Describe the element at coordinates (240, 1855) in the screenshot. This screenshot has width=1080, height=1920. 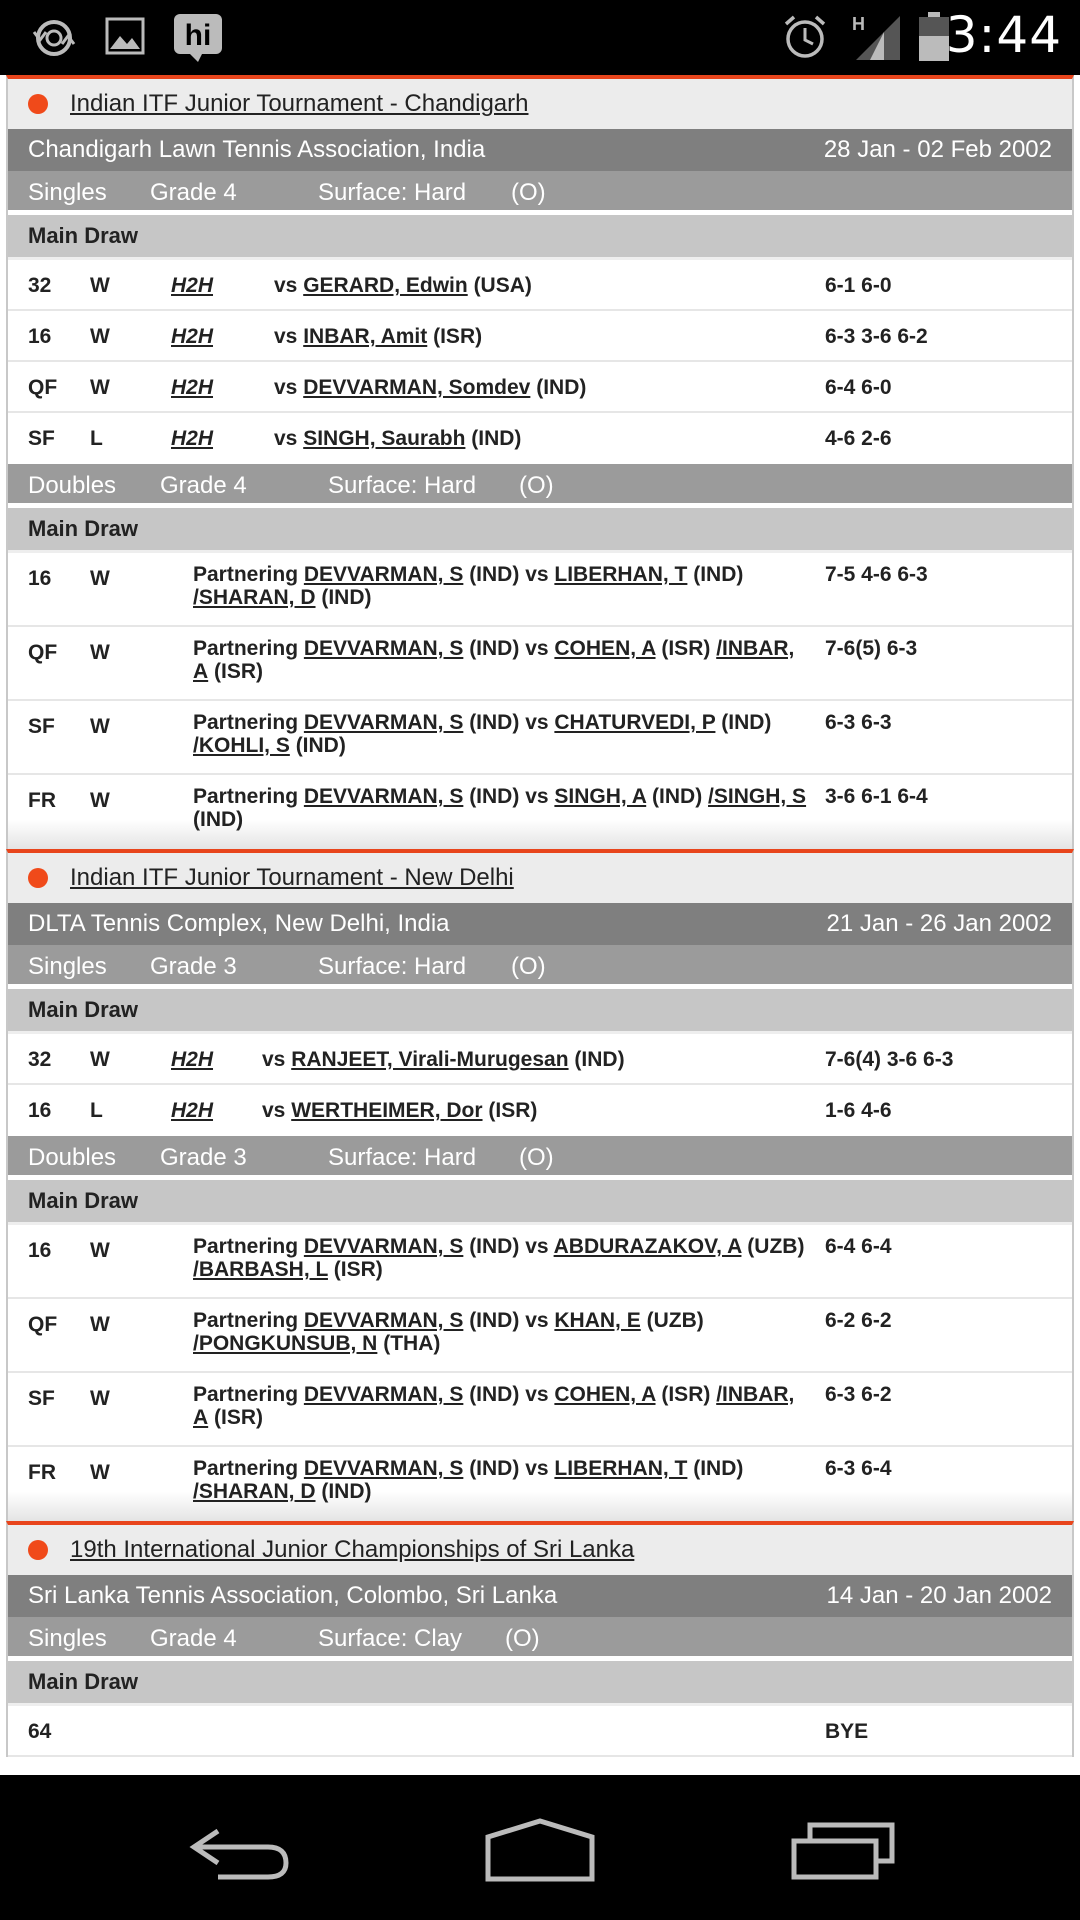
I see `back-icon` at that location.